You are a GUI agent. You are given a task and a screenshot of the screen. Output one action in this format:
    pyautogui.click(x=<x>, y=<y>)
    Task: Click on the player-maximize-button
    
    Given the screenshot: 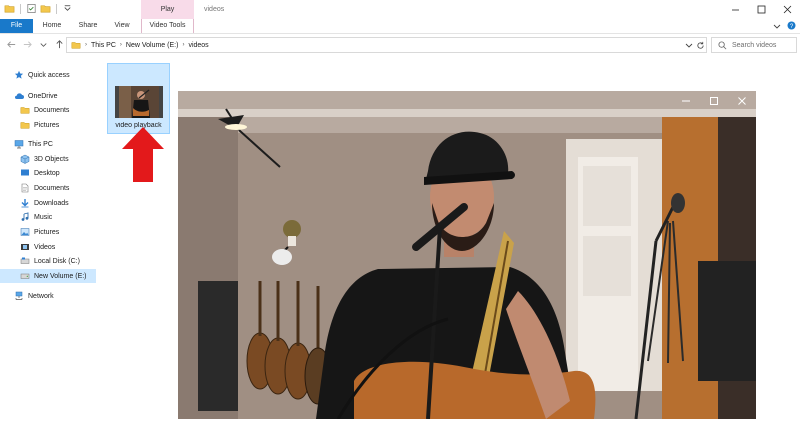 What is the action you would take?
    pyautogui.click(x=714, y=101)
    